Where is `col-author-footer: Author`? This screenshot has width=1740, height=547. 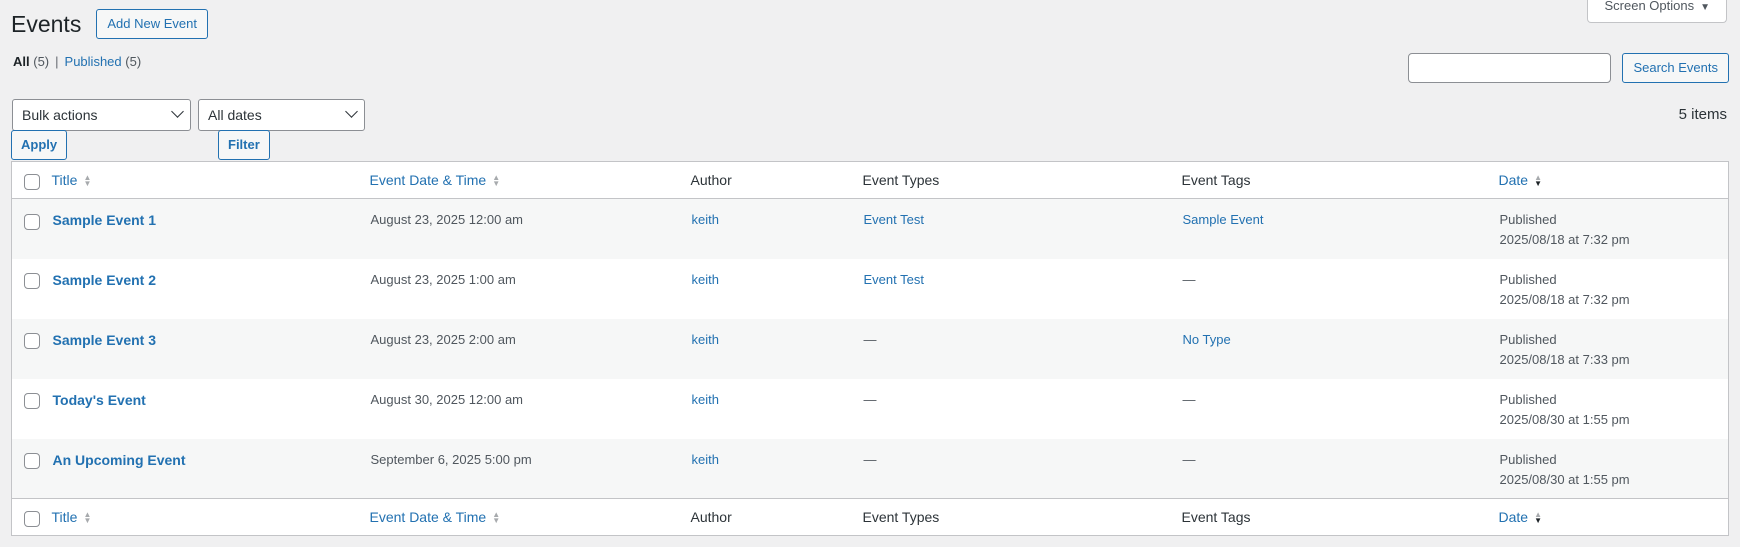
col-author-footer: Author is located at coordinates (711, 517).